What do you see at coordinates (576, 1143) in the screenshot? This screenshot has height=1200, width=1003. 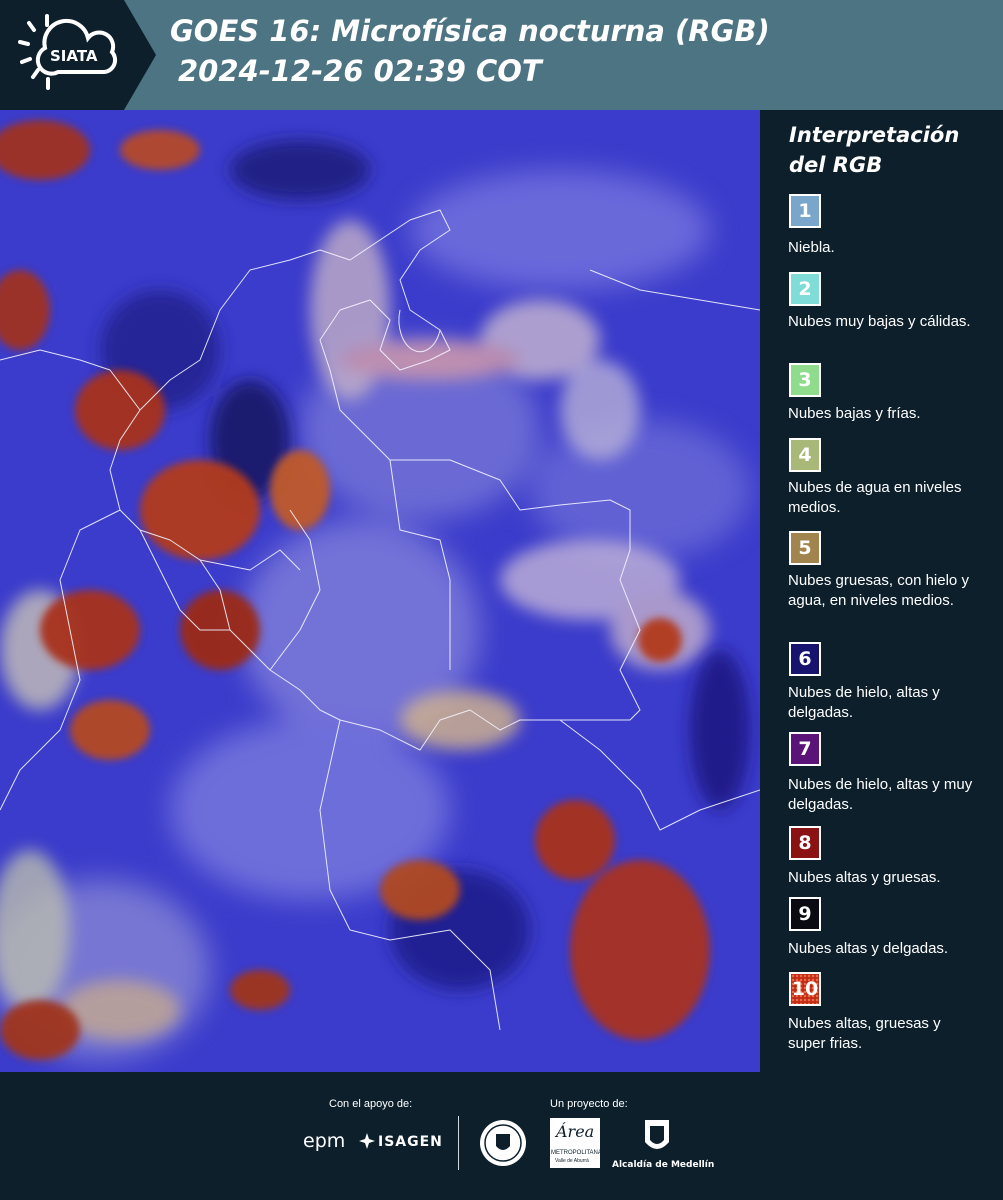 I see `area-metropolitana-logo: Área METROPOLITANA Valle de Aburrá` at bounding box center [576, 1143].